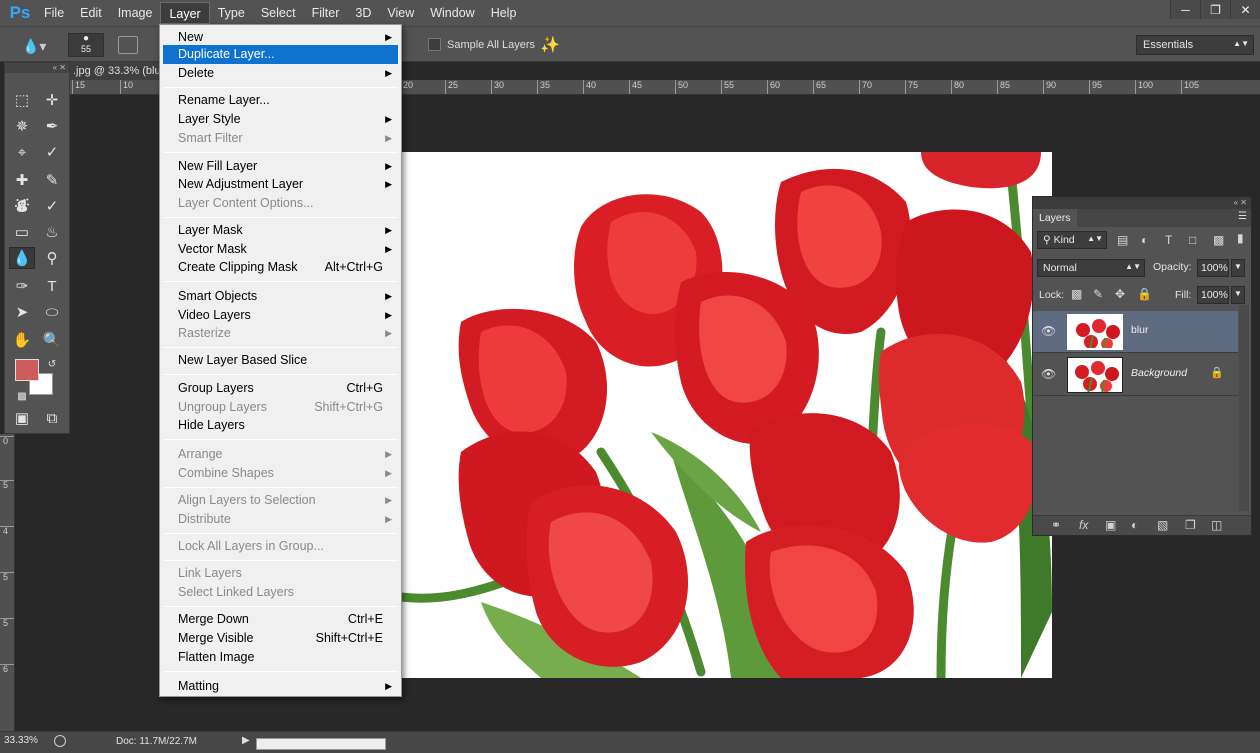 The width and height of the screenshot is (1260, 753). I want to click on screen-mode-icon: ⧉, so click(52, 418).